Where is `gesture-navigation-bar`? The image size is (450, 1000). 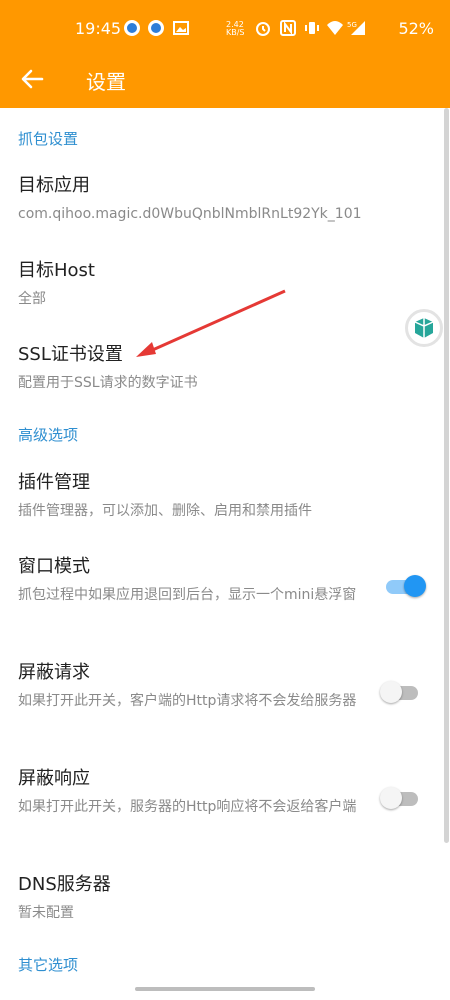 gesture-navigation-bar is located at coordinates (225, 989).